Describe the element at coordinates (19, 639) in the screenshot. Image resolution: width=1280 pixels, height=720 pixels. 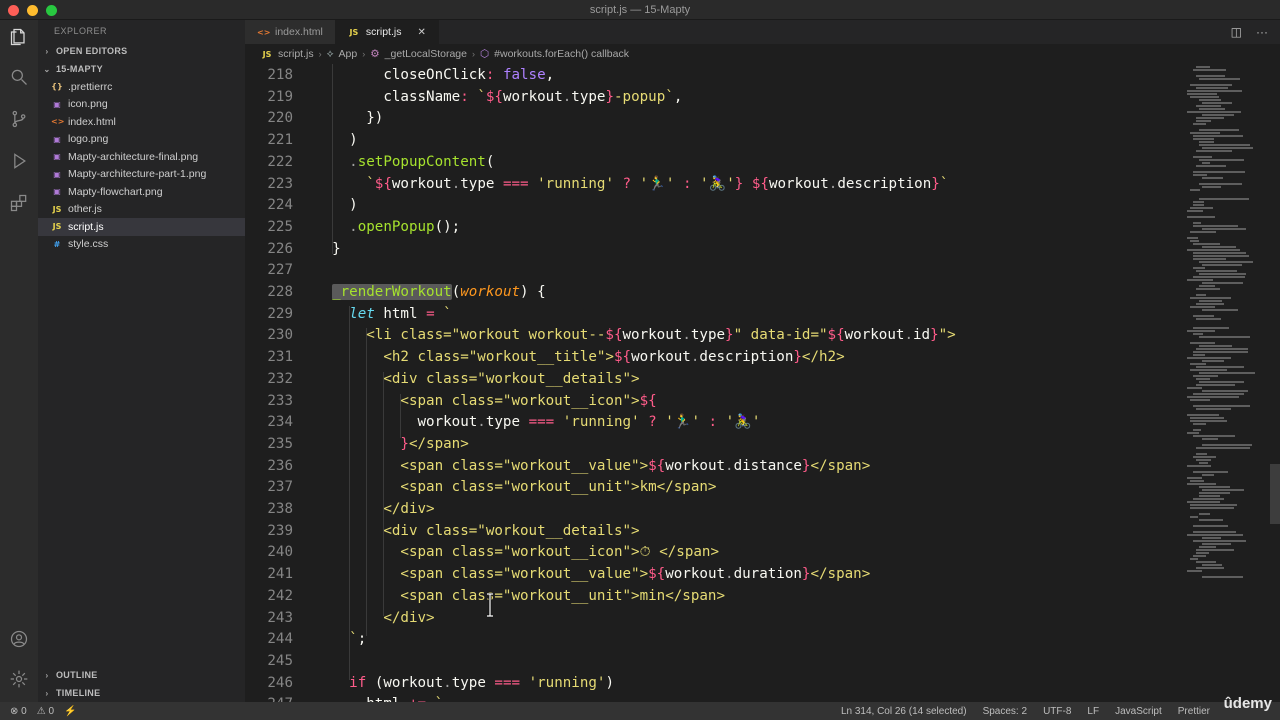
I see `account-icon` at that location.